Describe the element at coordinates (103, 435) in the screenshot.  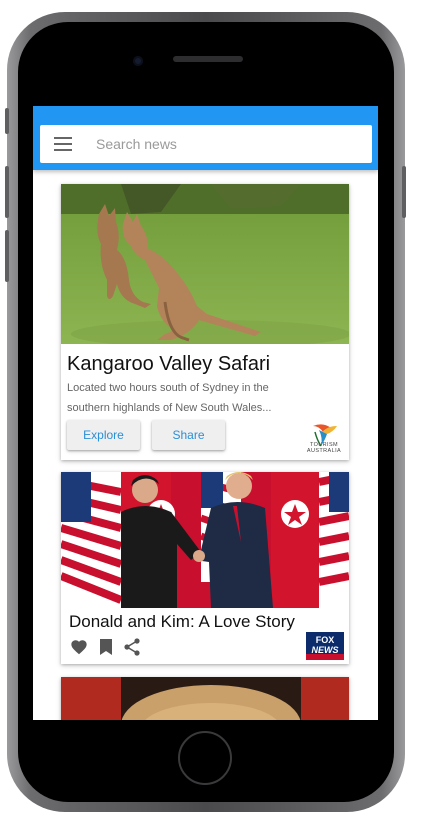
I see `explore-button: Explore` at that location.